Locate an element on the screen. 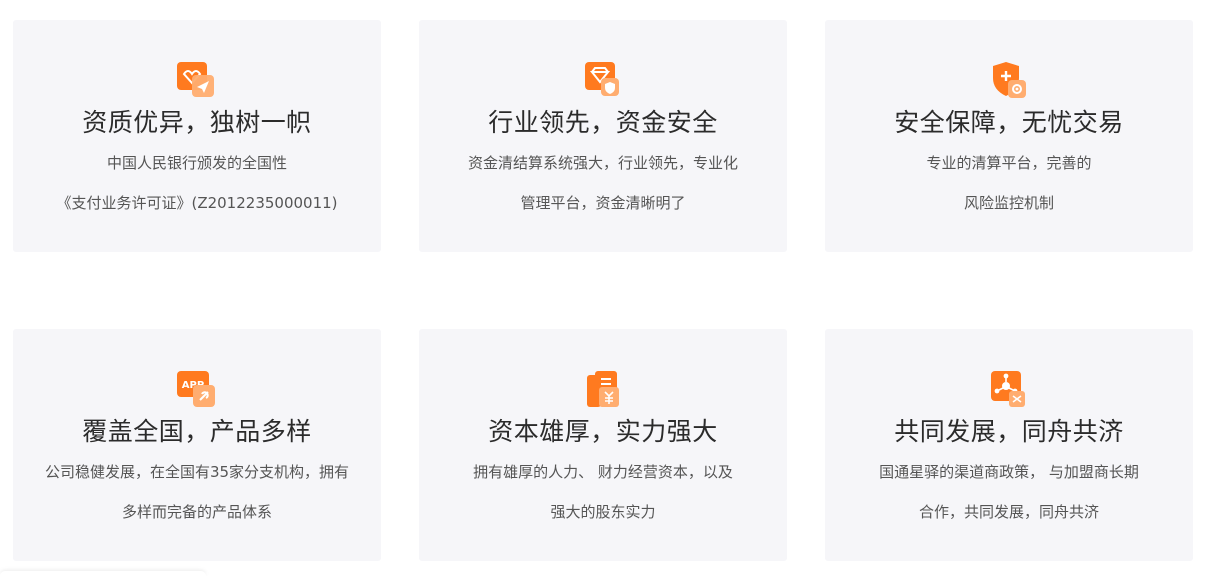  floating-panel-edge is located at coordinates (103, 573).